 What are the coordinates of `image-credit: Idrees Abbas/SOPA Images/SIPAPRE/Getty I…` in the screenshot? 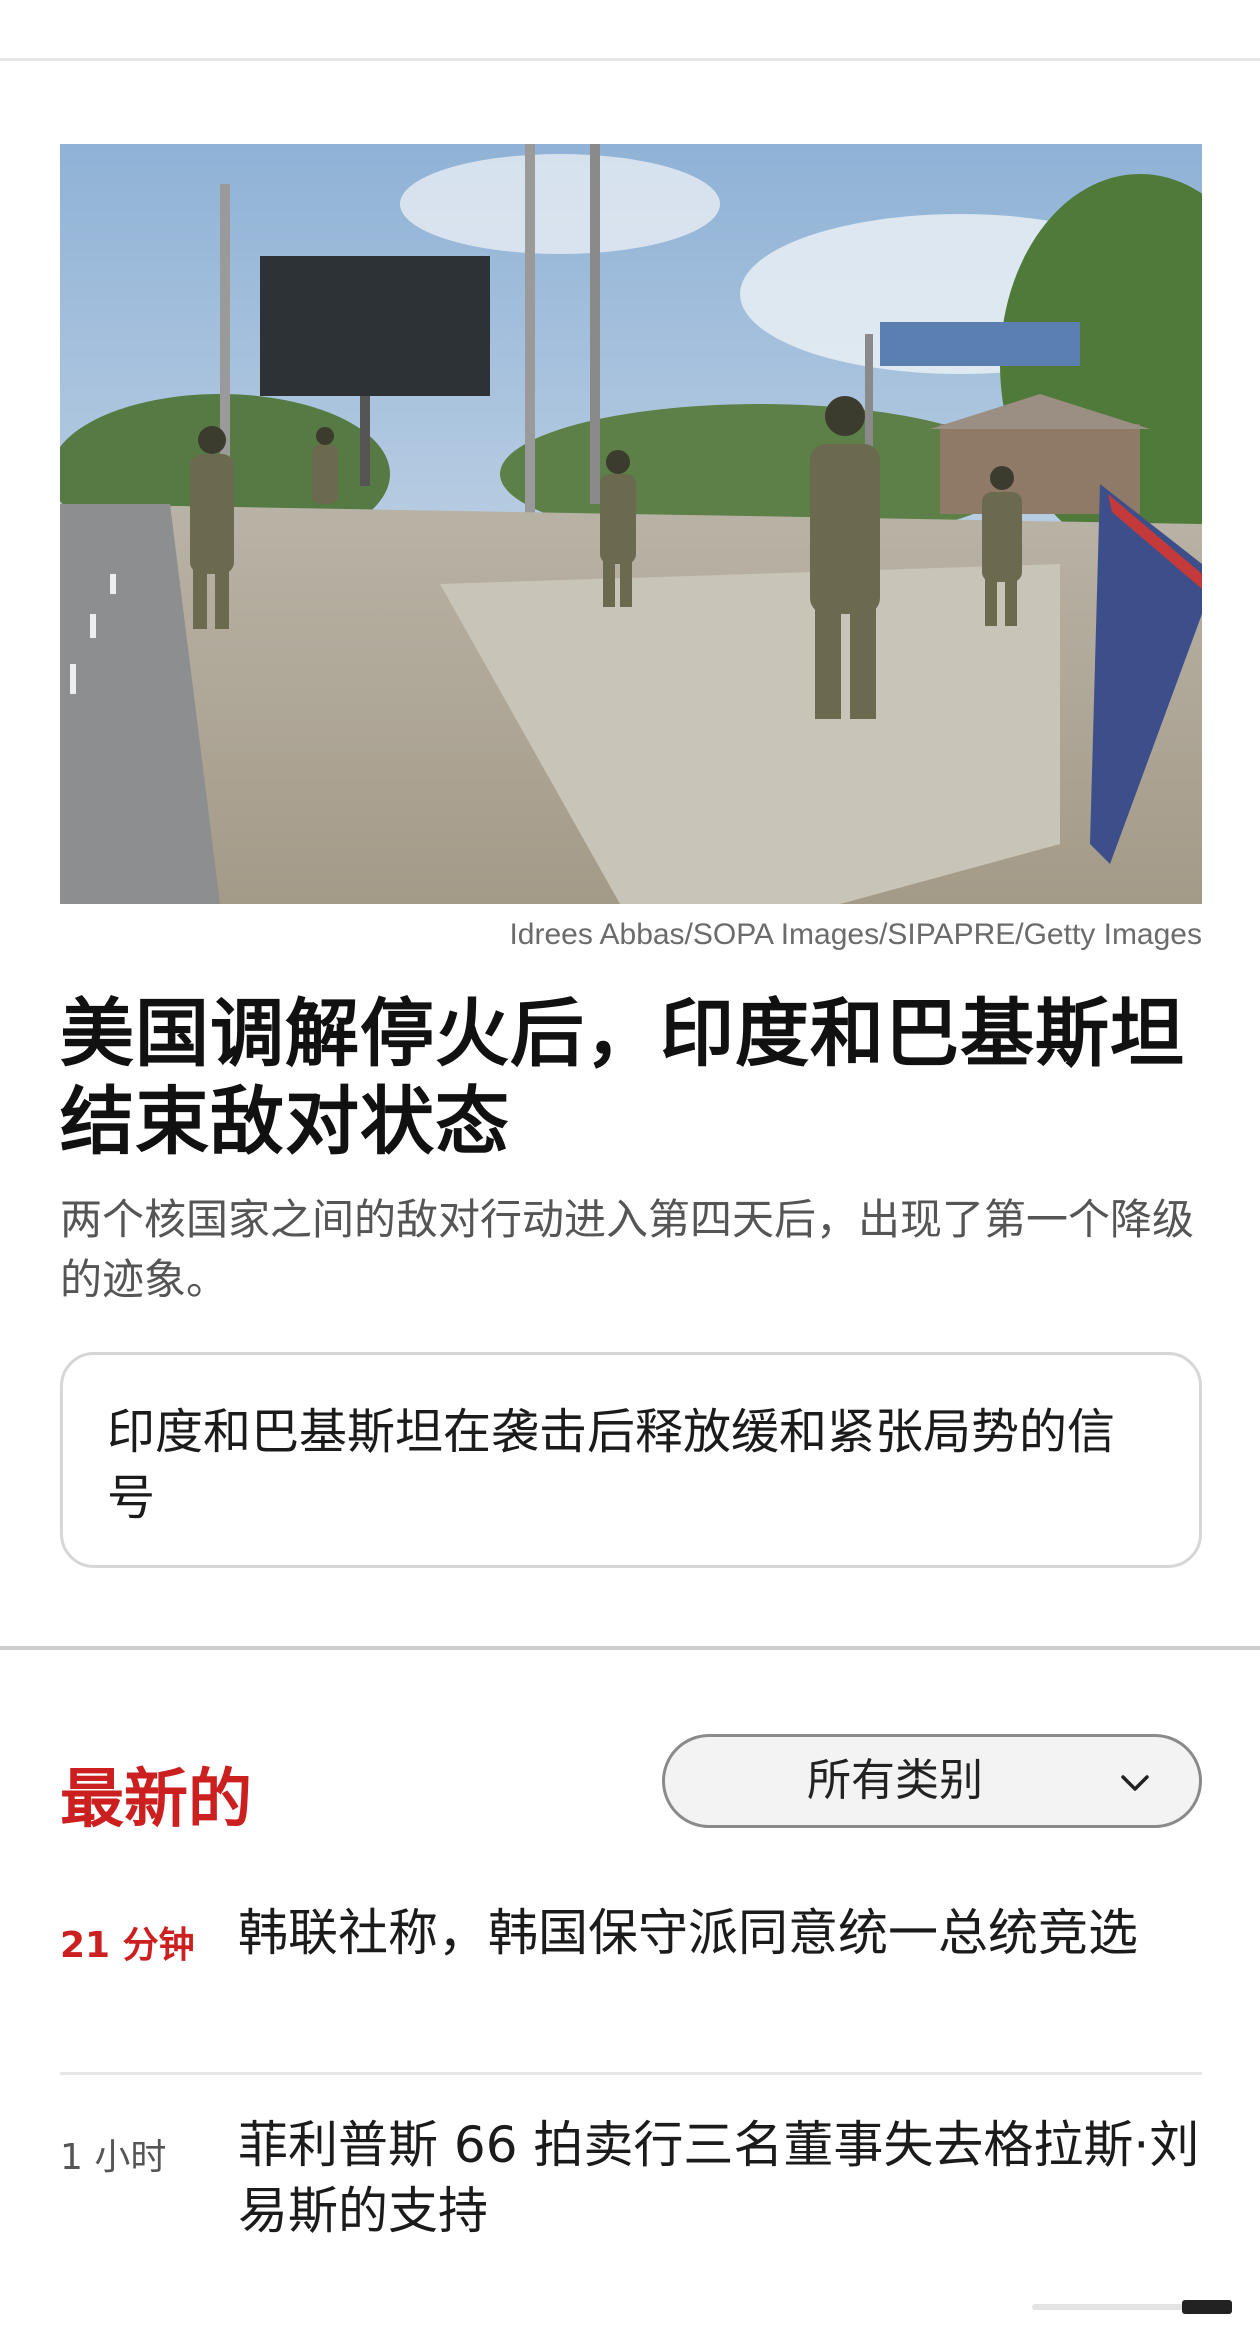 It's located at (855, 934).